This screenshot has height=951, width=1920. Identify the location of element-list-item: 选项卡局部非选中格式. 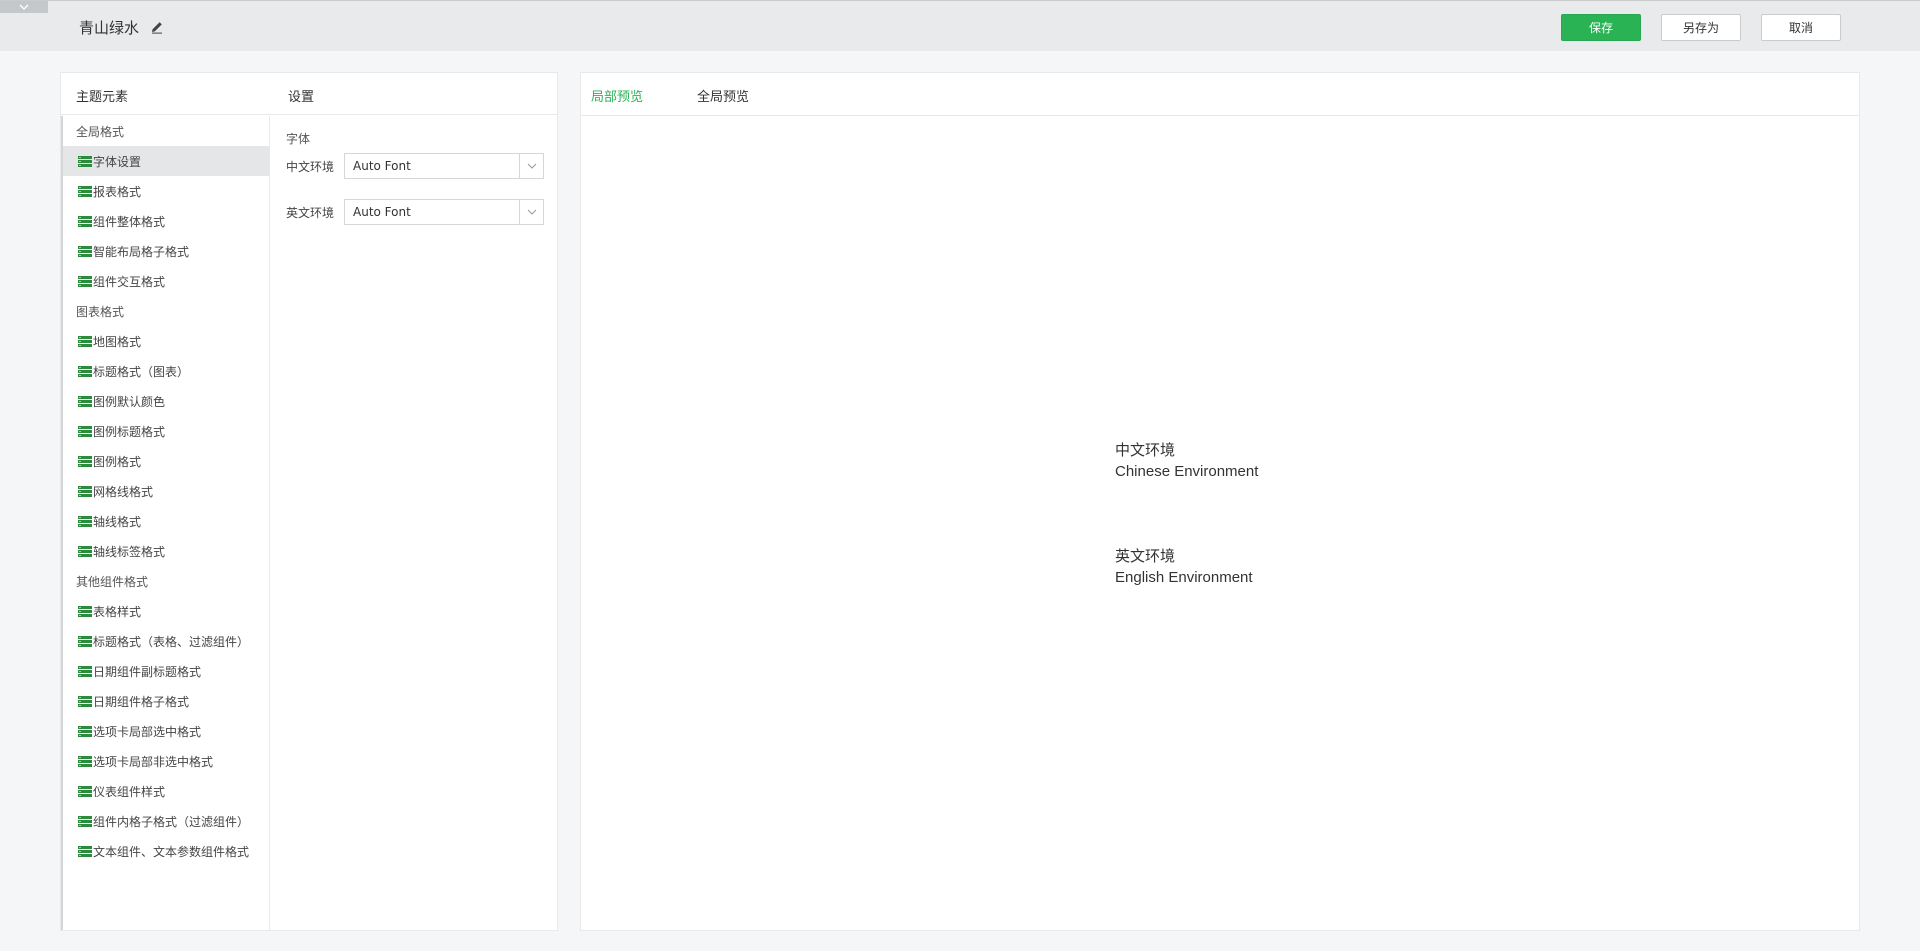
(166, 761).